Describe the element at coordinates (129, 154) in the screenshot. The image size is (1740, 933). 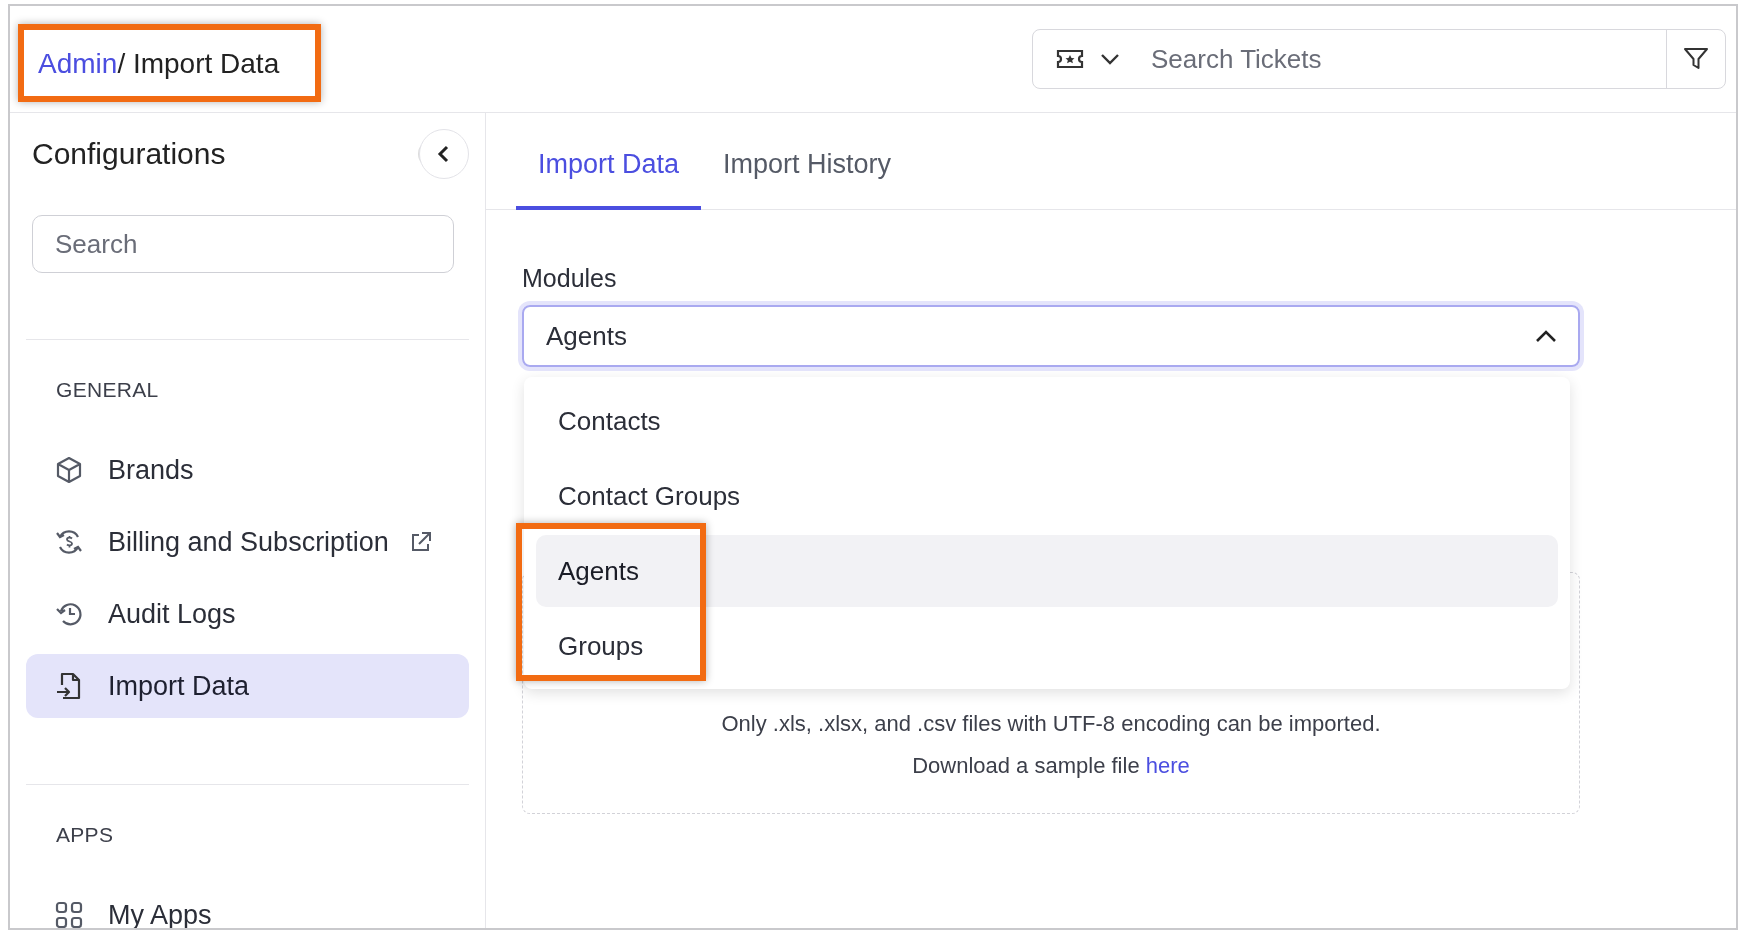
I see `sidebar-title: Configurations` at that location.